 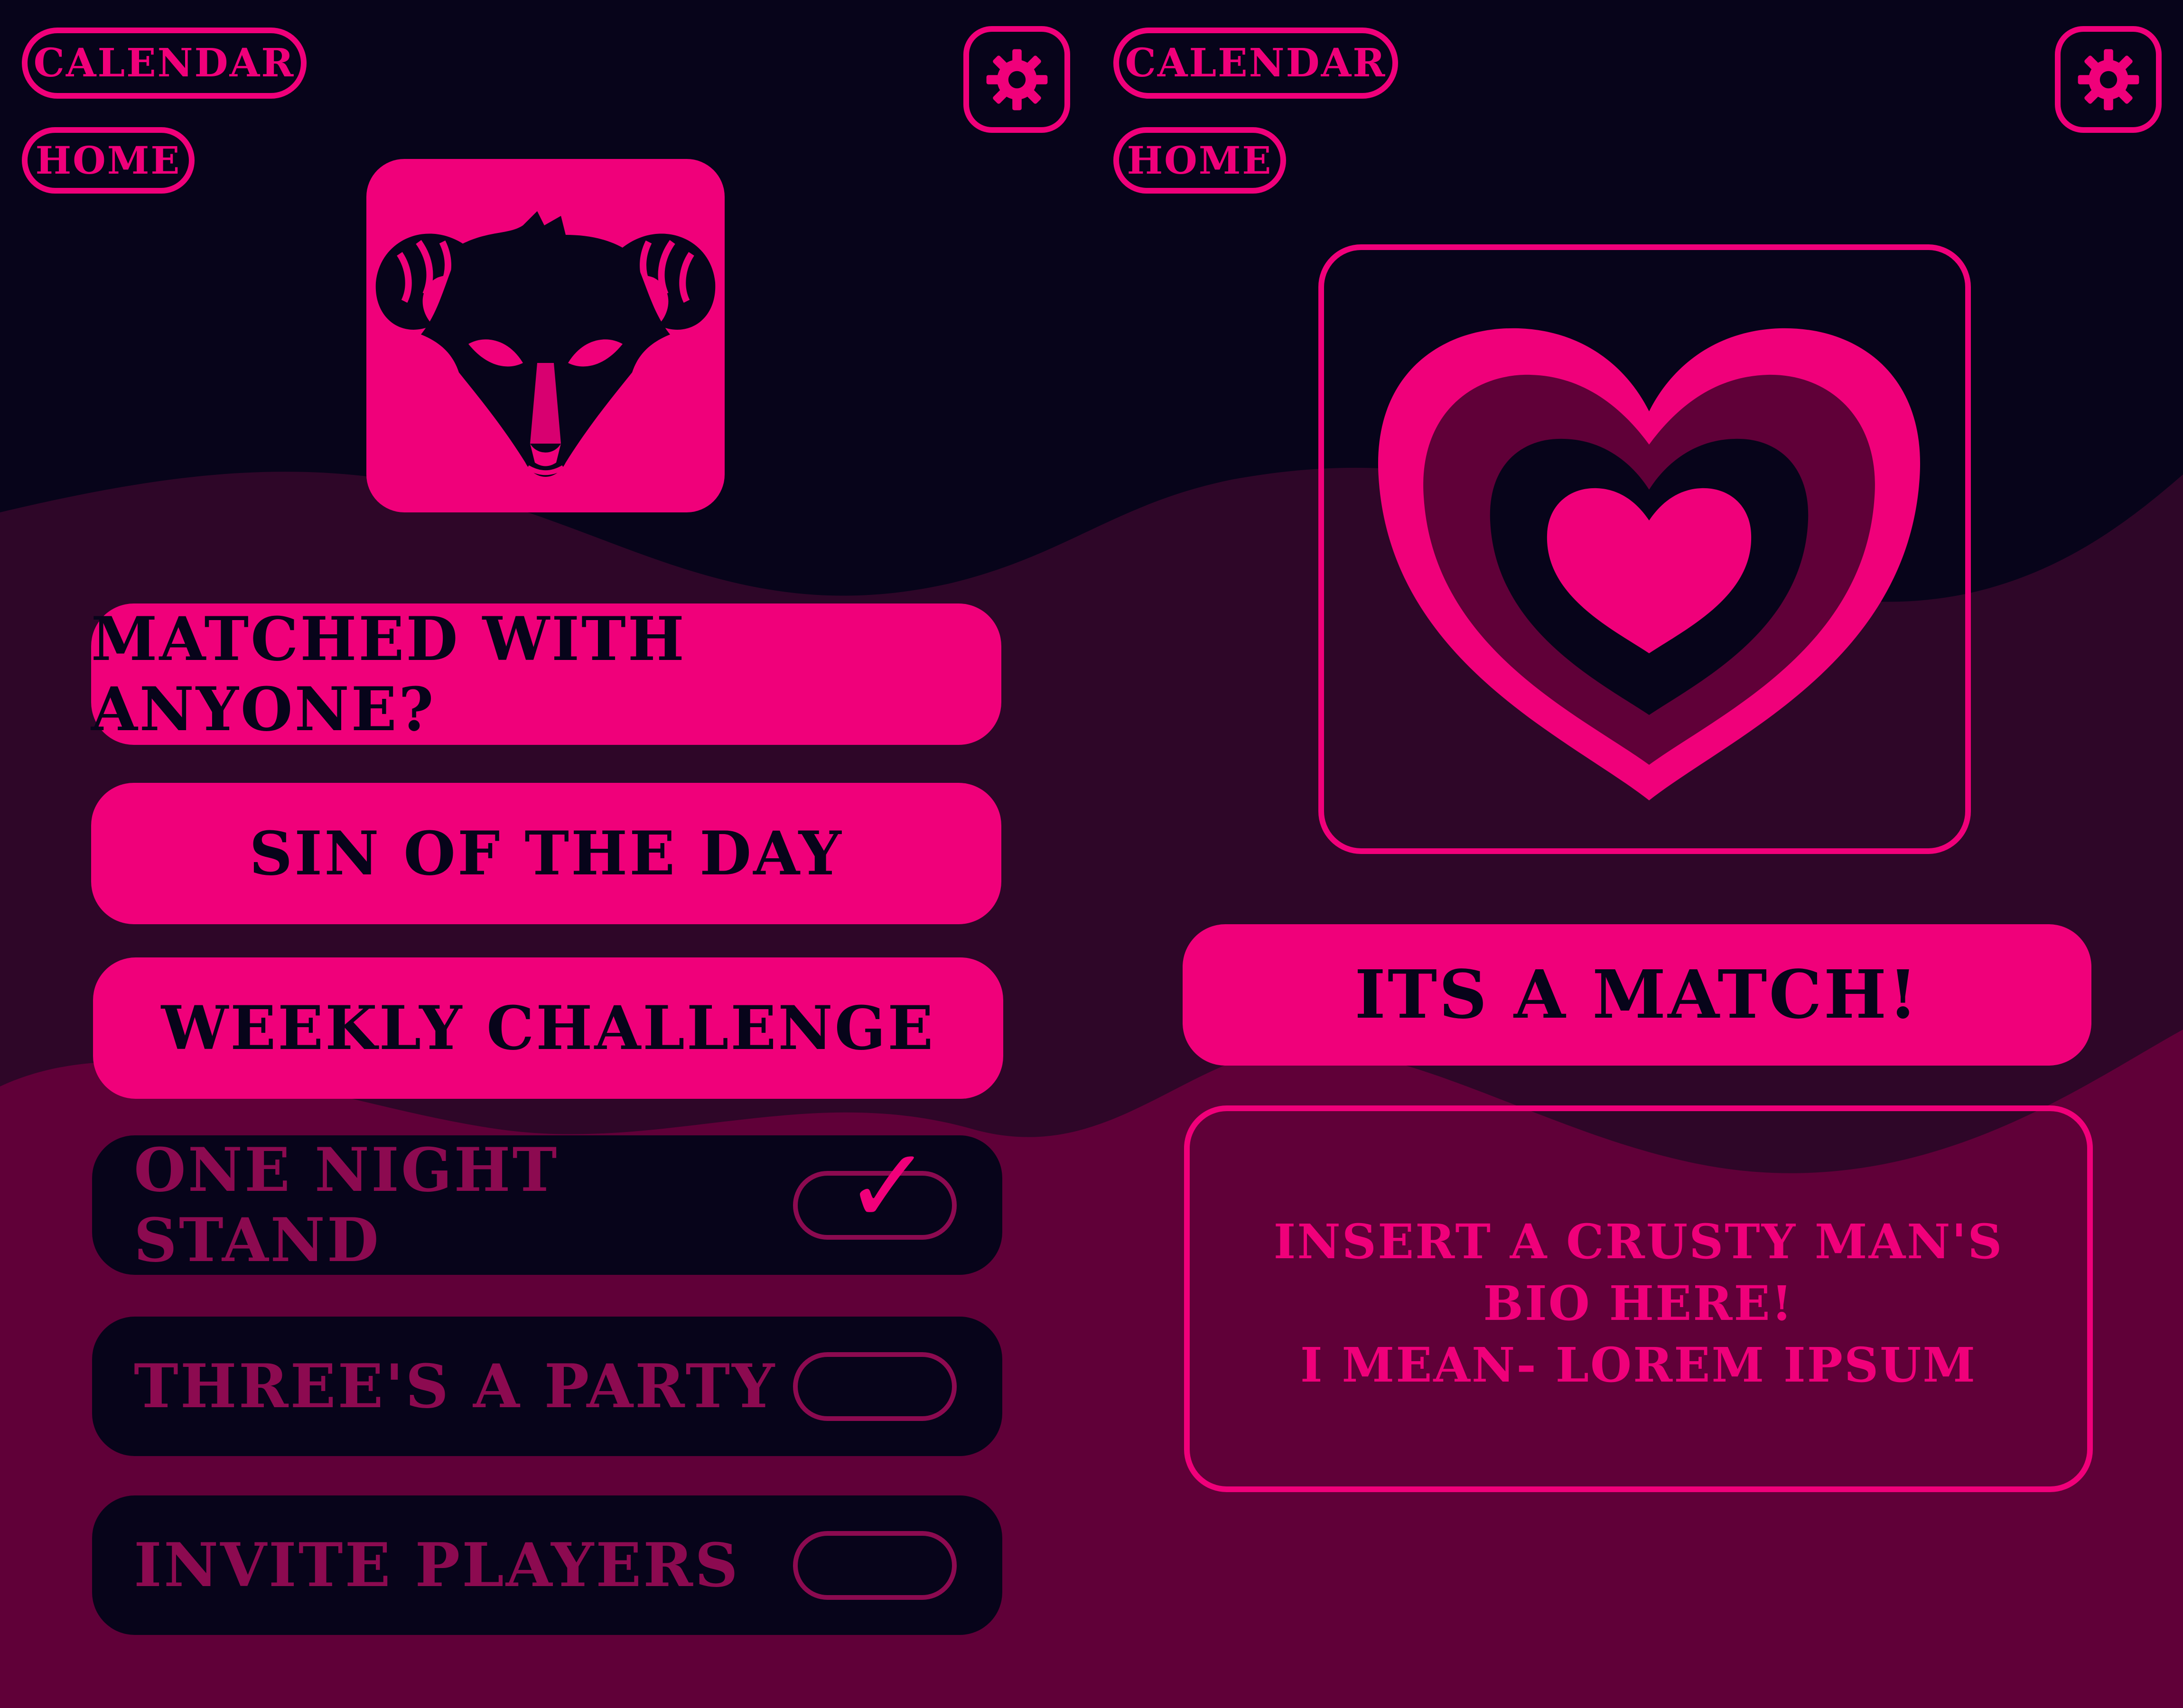 I want to click on option-label: INVITE PLAYERS, so click(x=437, y=1565).